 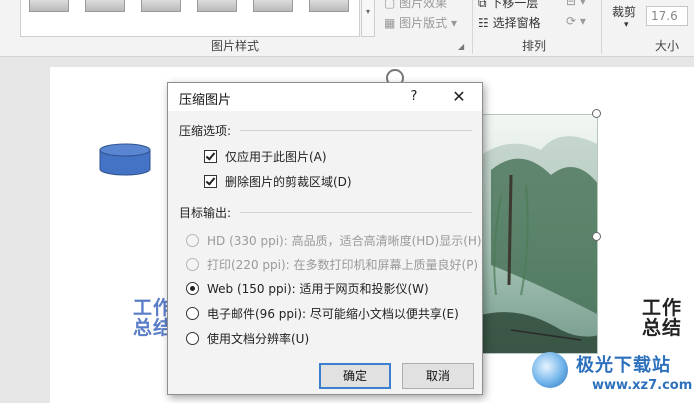 I want to click on crop-button: 裁剪, so click(x=624, y=11).